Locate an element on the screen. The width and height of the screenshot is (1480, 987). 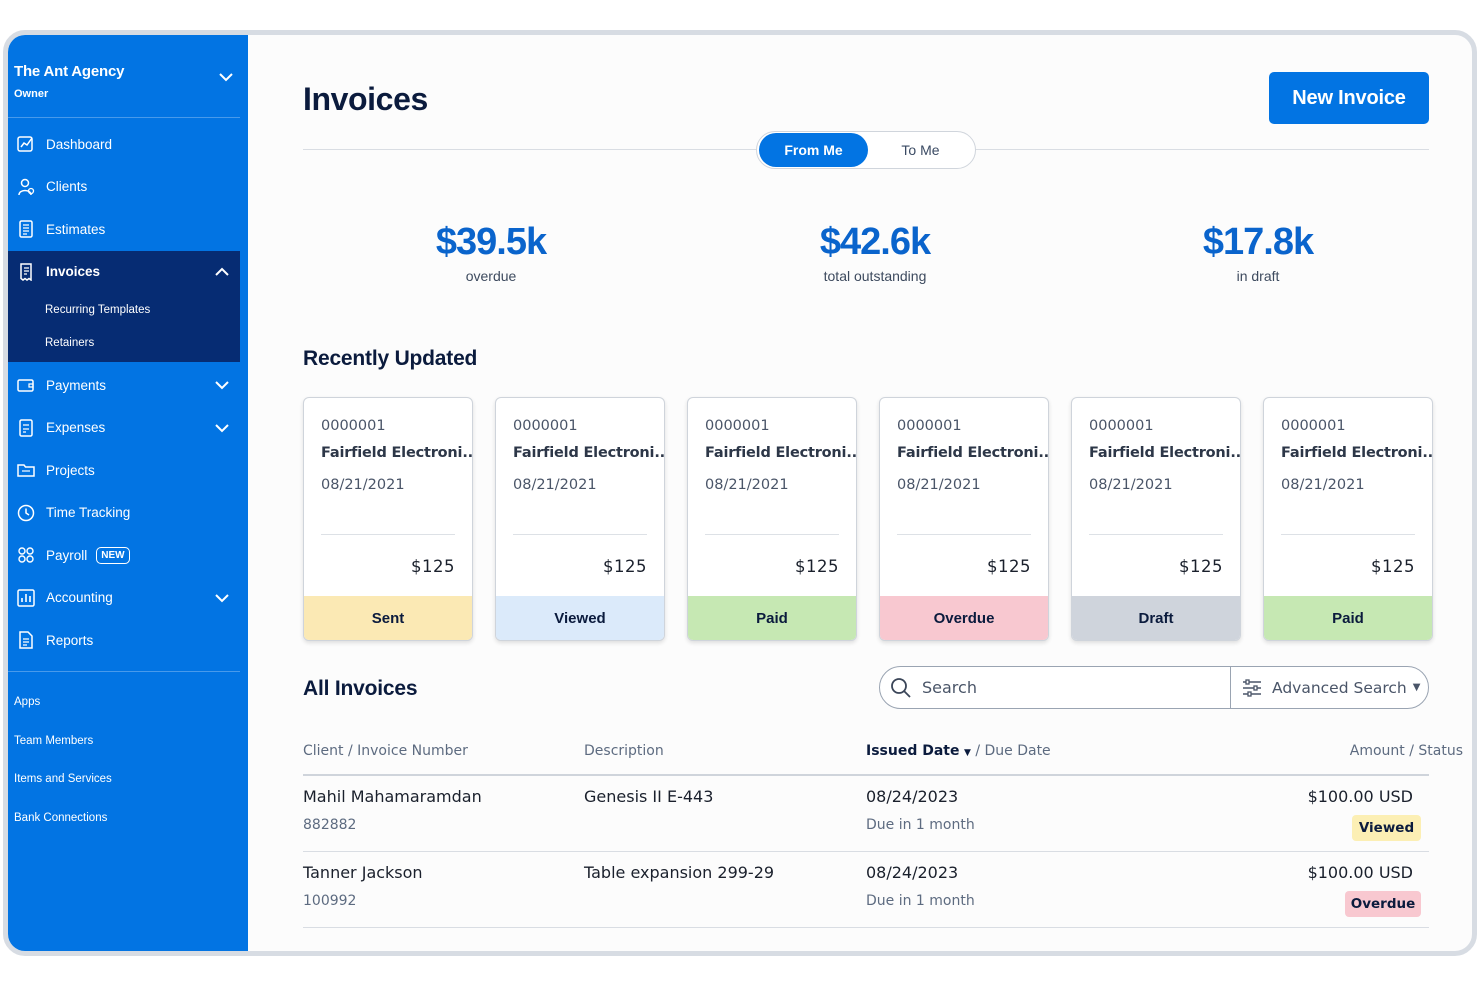
search-icon is located at coordinates (901, 687).